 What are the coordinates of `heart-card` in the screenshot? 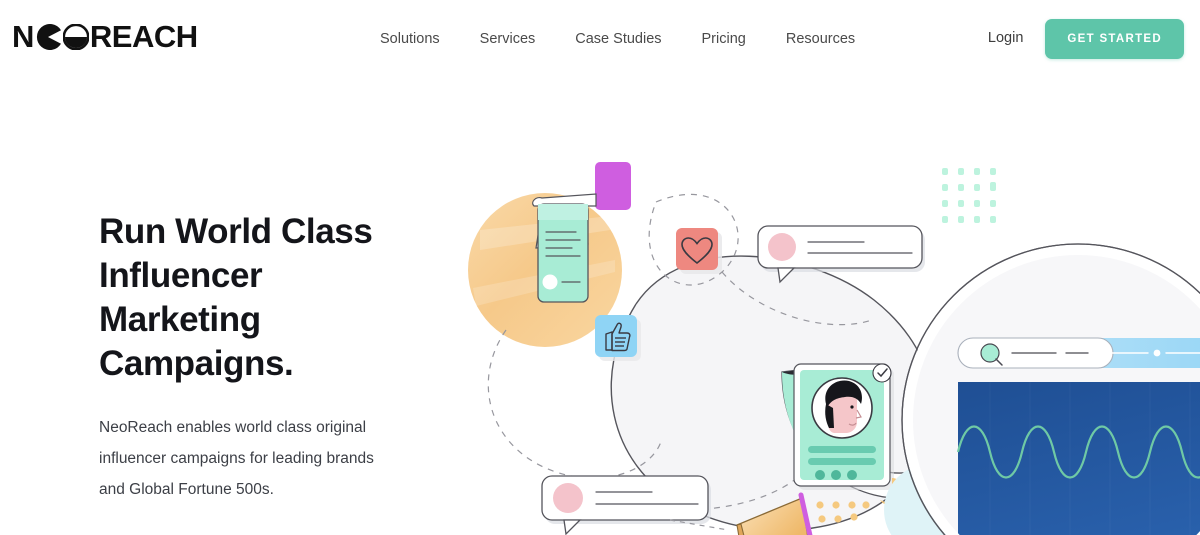 It's located at (699, 251).